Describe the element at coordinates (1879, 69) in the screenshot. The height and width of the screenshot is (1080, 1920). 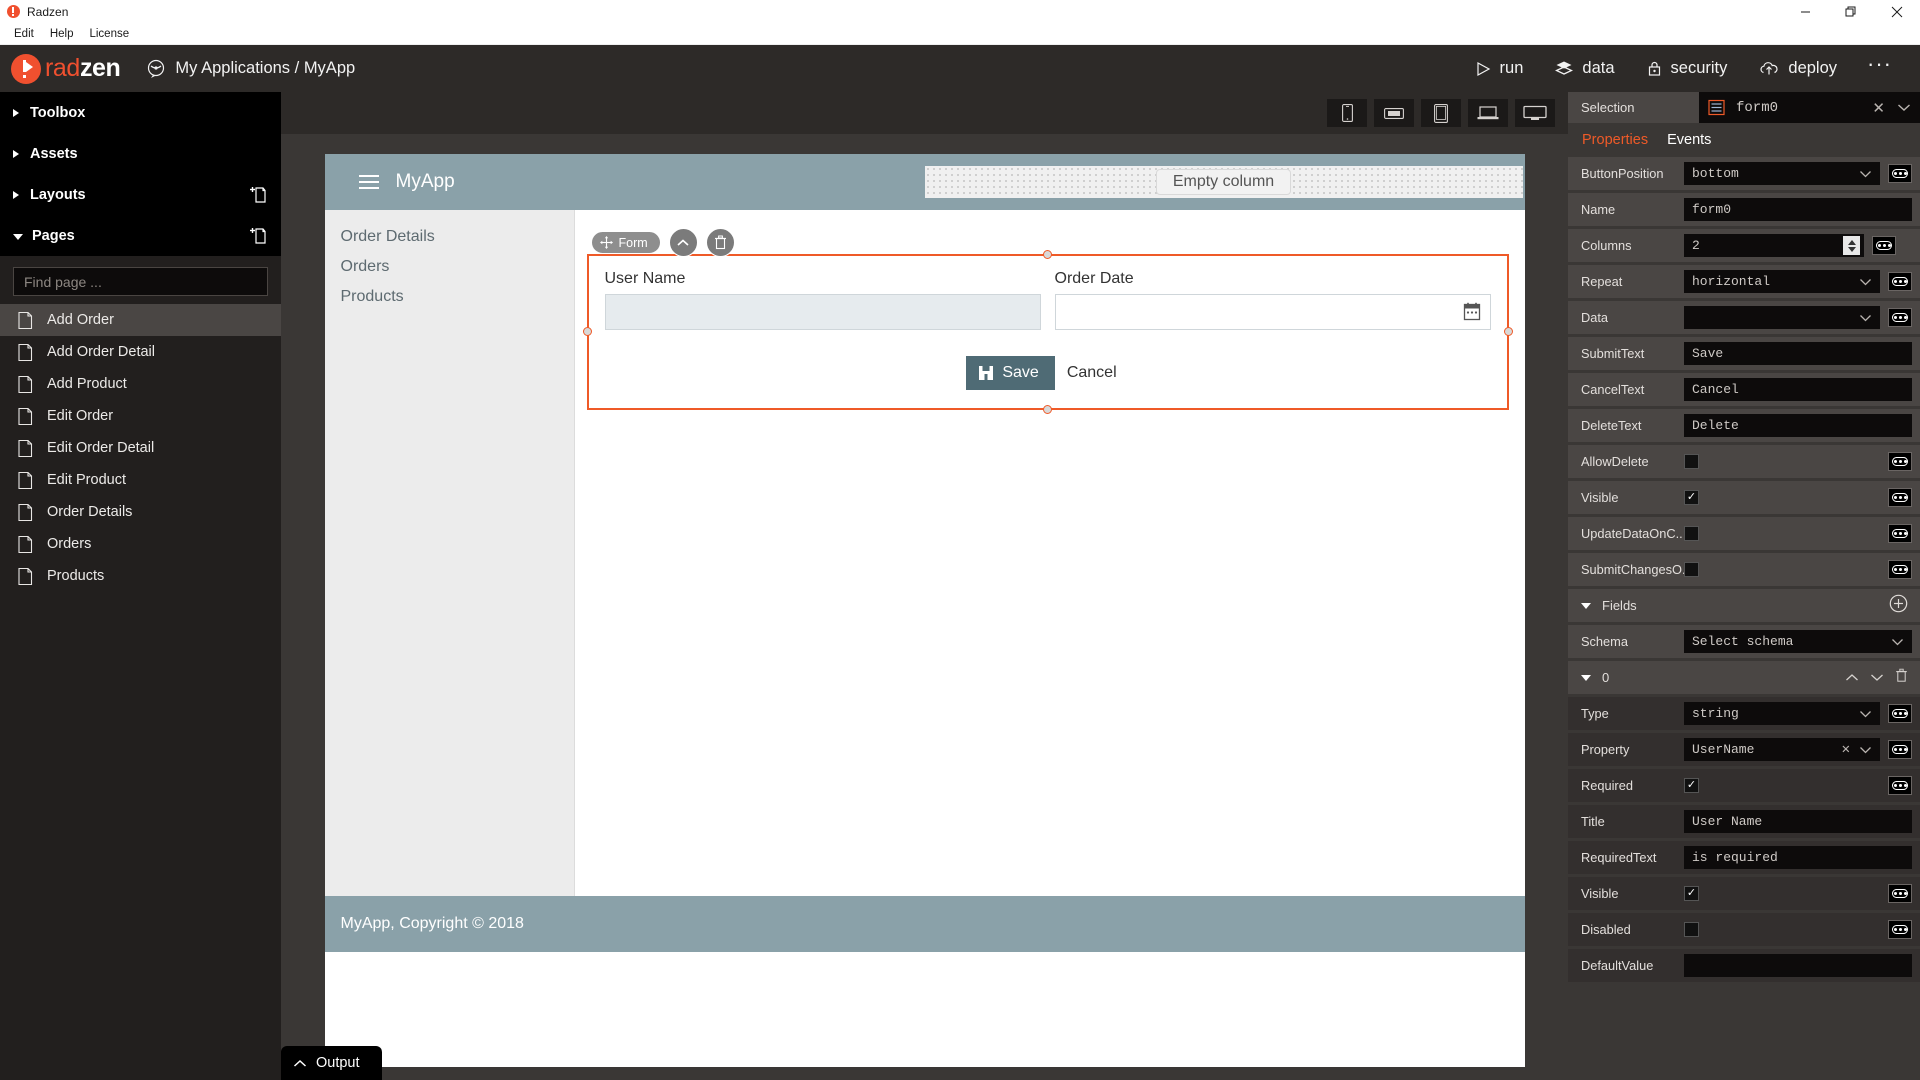
I see `more-menu-button: ···` at that location.